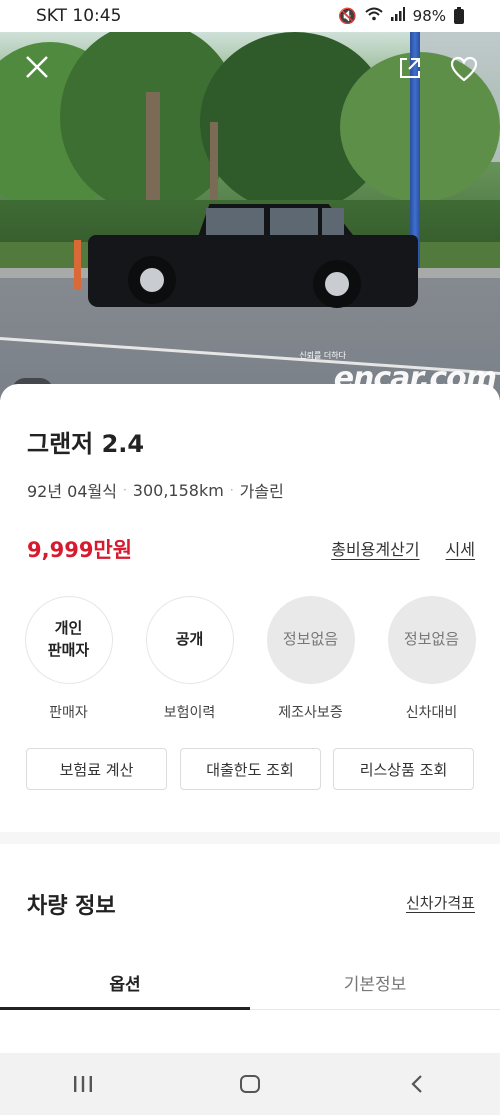  Describe the element at coordinates (68, 640) in the screenshot. I see `badge-circle: 개인 판매자` at that location.